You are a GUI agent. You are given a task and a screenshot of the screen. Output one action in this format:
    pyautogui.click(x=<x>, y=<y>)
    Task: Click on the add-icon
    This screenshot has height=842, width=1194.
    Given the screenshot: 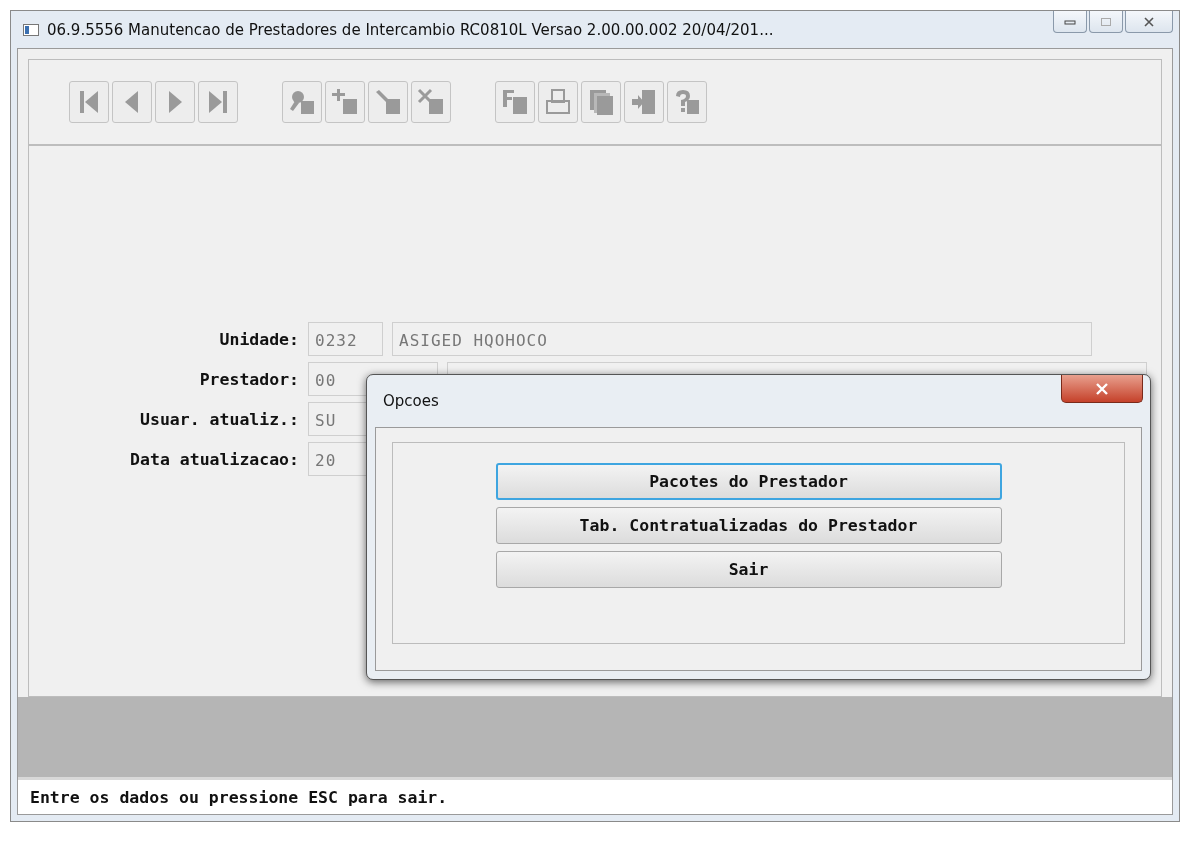 What is the action you would take?
    pyautogui.click(x=345, y=102)
    